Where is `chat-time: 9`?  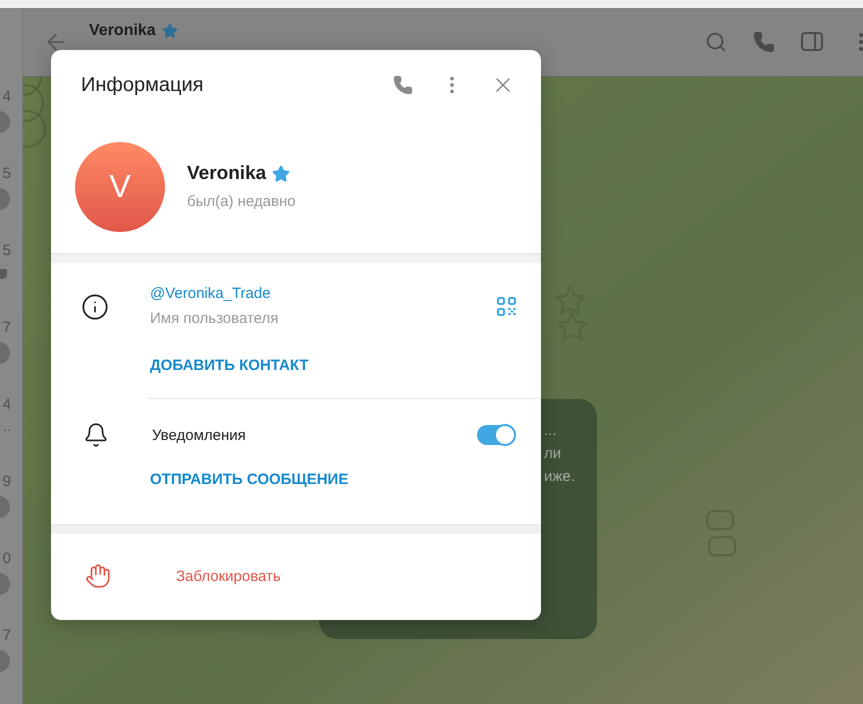 chat-time: 9 is located at coordinates (6, 482).